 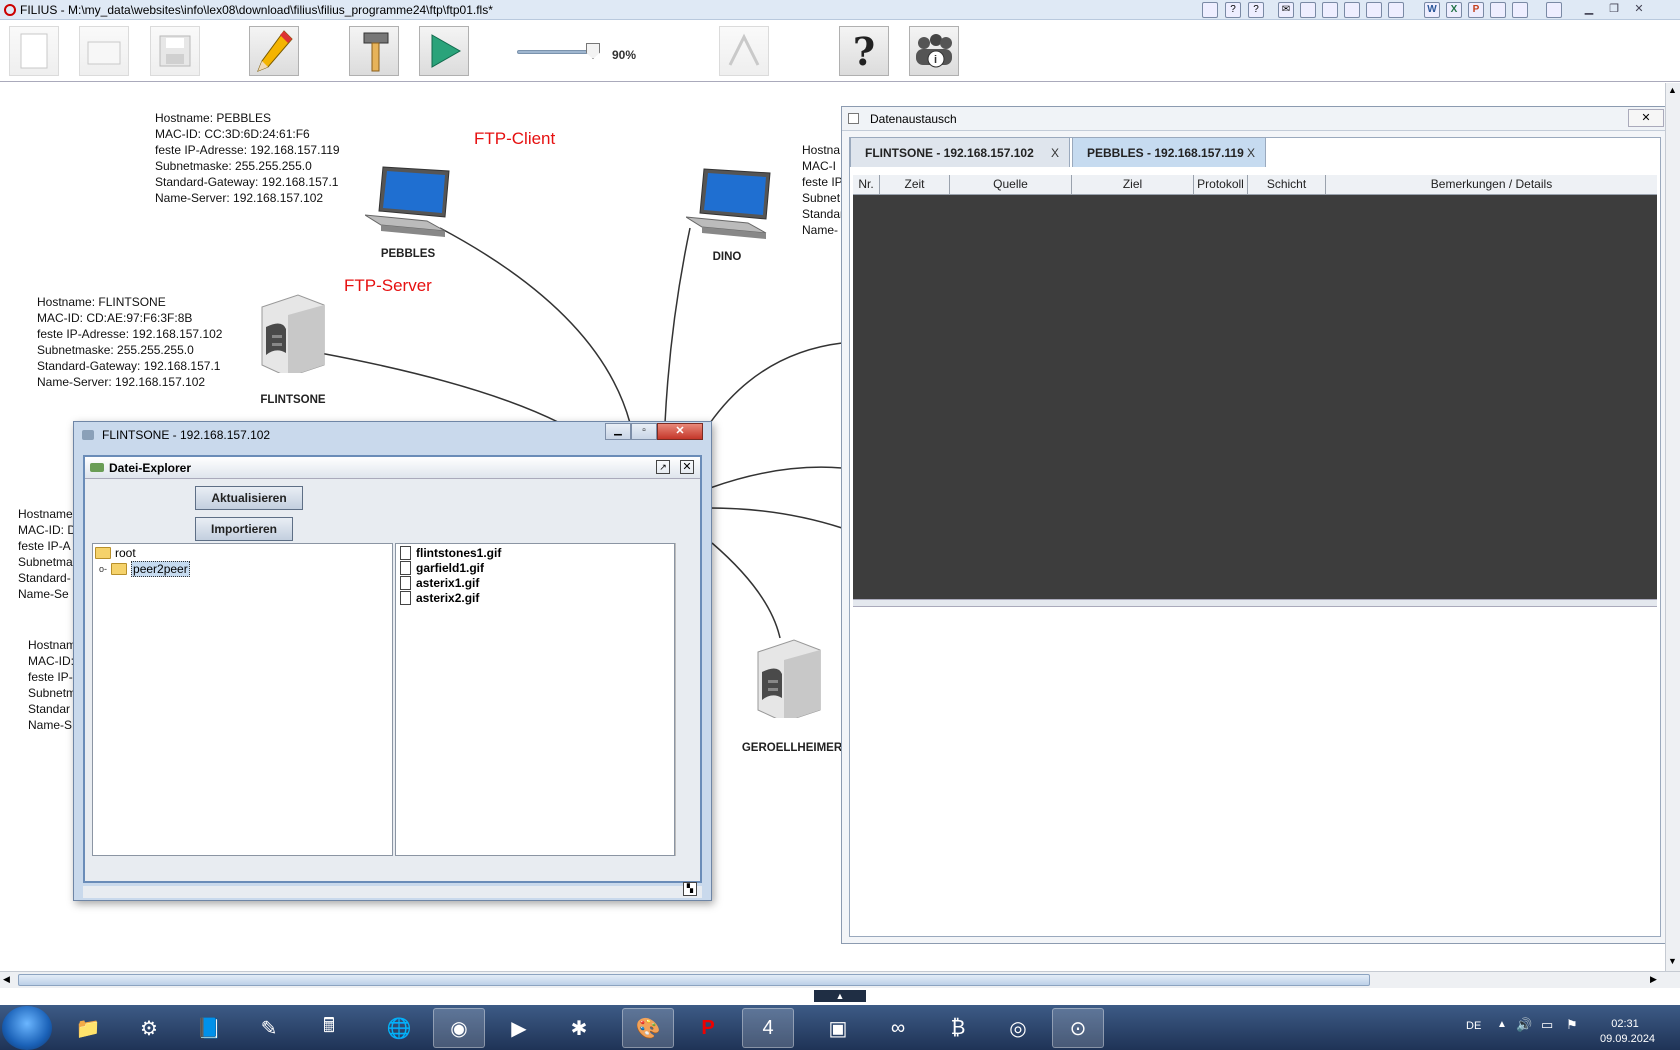 What do you see at coordinates (1221, 185) in the screenshot?
I see `col-protokoll: Protokoll` at bounding box center [1221, 185].